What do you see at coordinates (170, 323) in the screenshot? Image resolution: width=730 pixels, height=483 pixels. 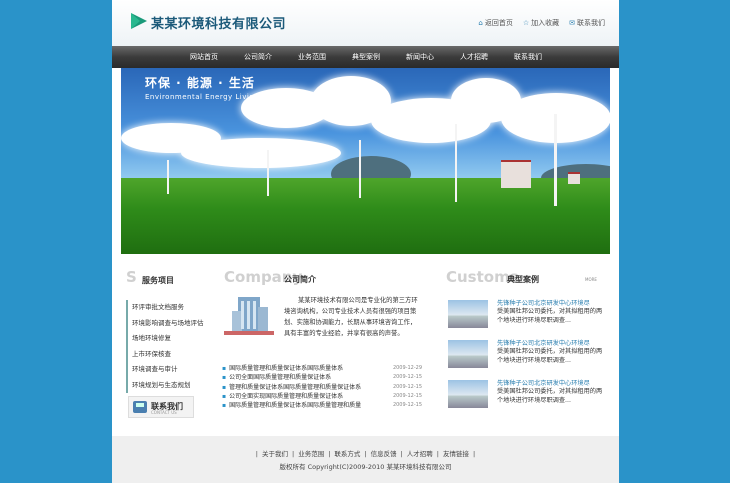 I see `service-item: 环境影响调查与场地评估` at bounding box center [170, 323].